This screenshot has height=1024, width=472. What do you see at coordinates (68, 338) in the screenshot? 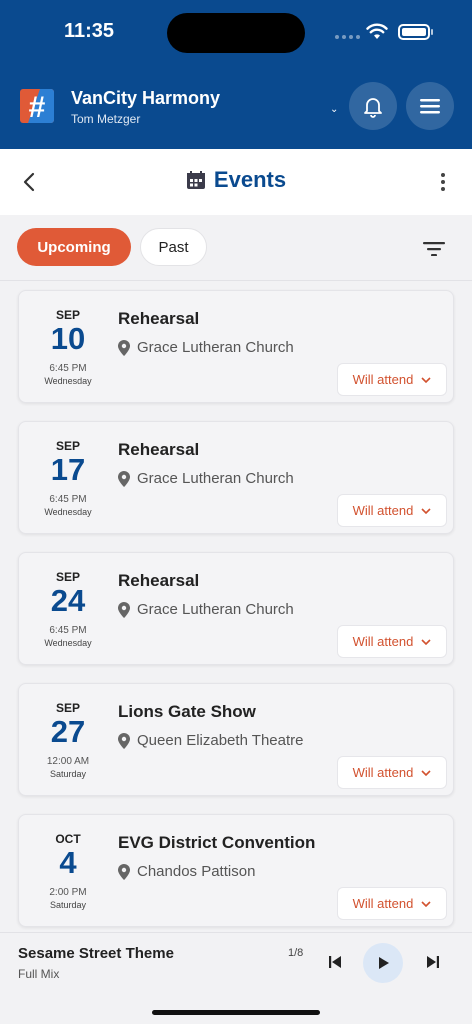
I see `event-day: 10` at bounding box center [68, 338].